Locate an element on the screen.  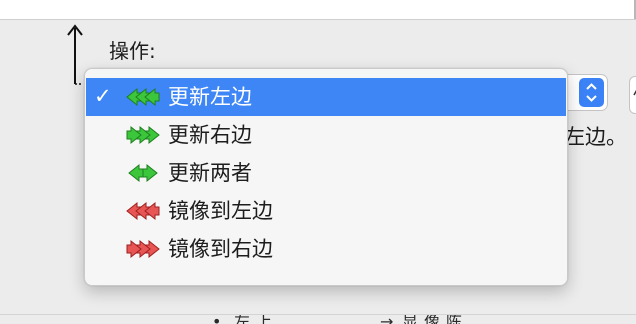
checkmark-icon: ✓ is located at coordinates (103, 96).